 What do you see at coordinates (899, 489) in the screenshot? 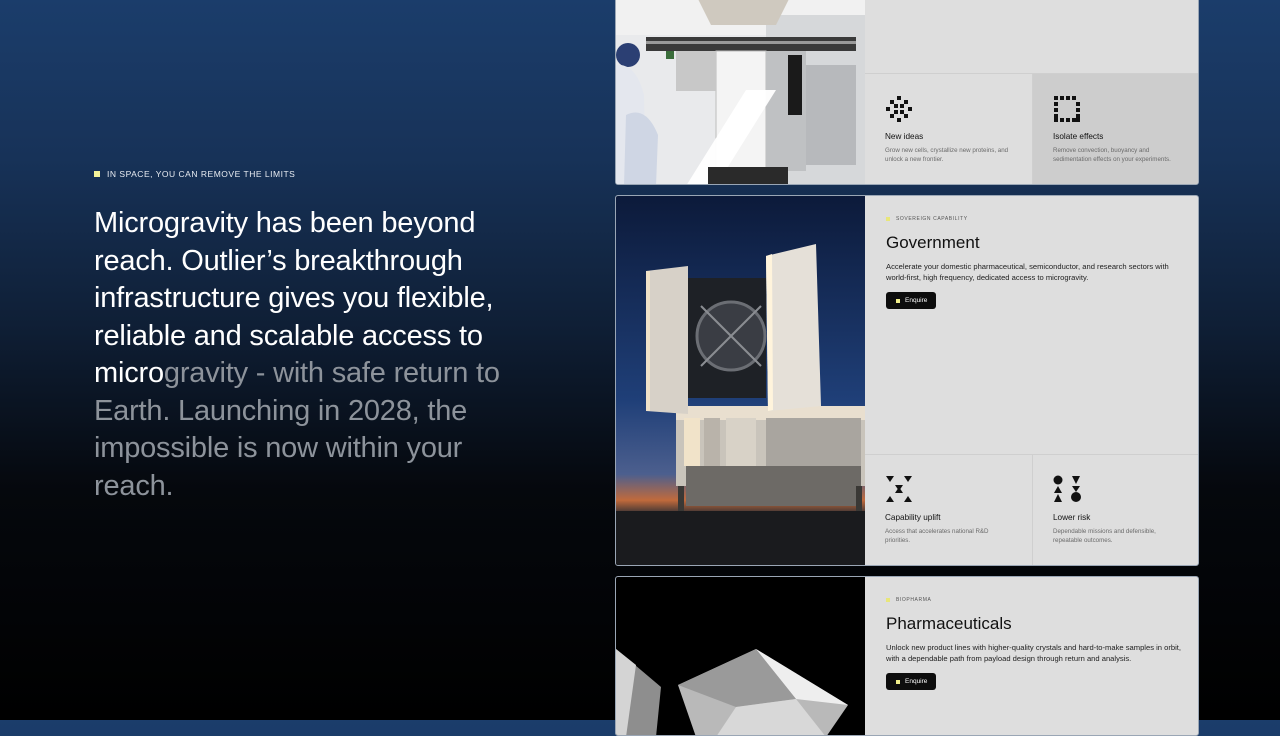
I see `triangles-uplift-icon` at bounding box center [899, 489].